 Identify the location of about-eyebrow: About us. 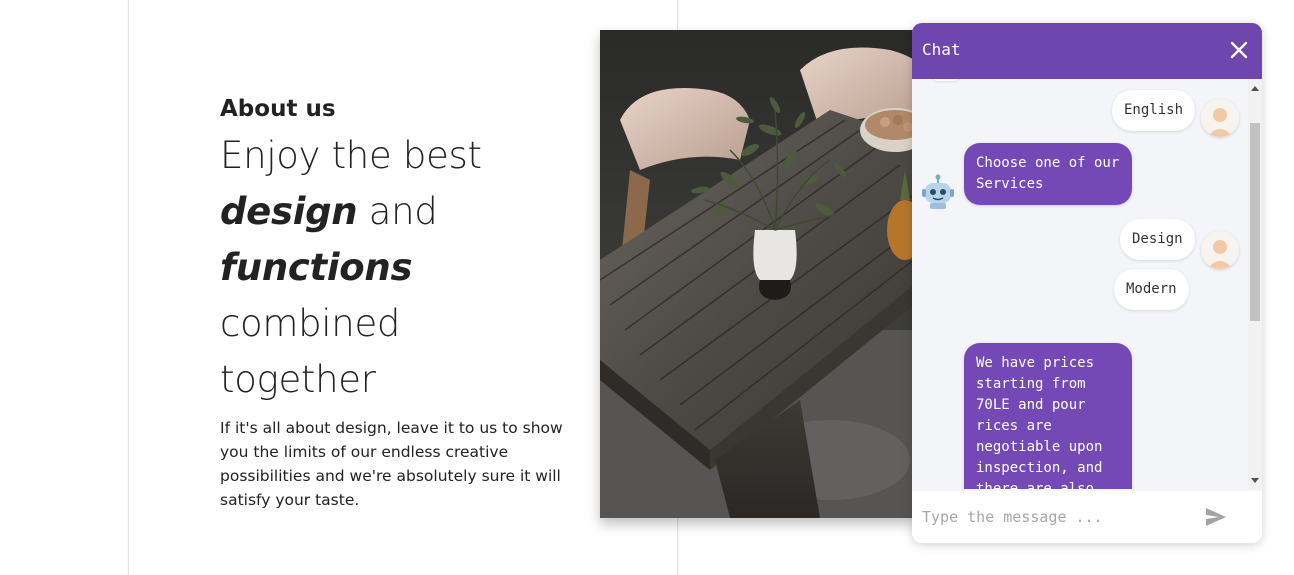
(278, 109).